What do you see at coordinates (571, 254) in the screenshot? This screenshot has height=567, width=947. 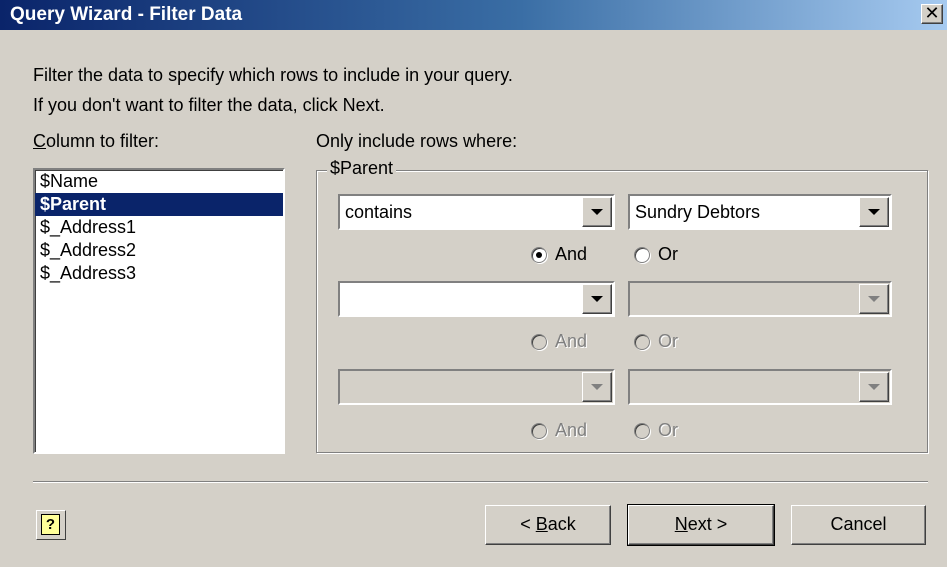 I see `and-label-1: And` at bounding box center [571, 254].